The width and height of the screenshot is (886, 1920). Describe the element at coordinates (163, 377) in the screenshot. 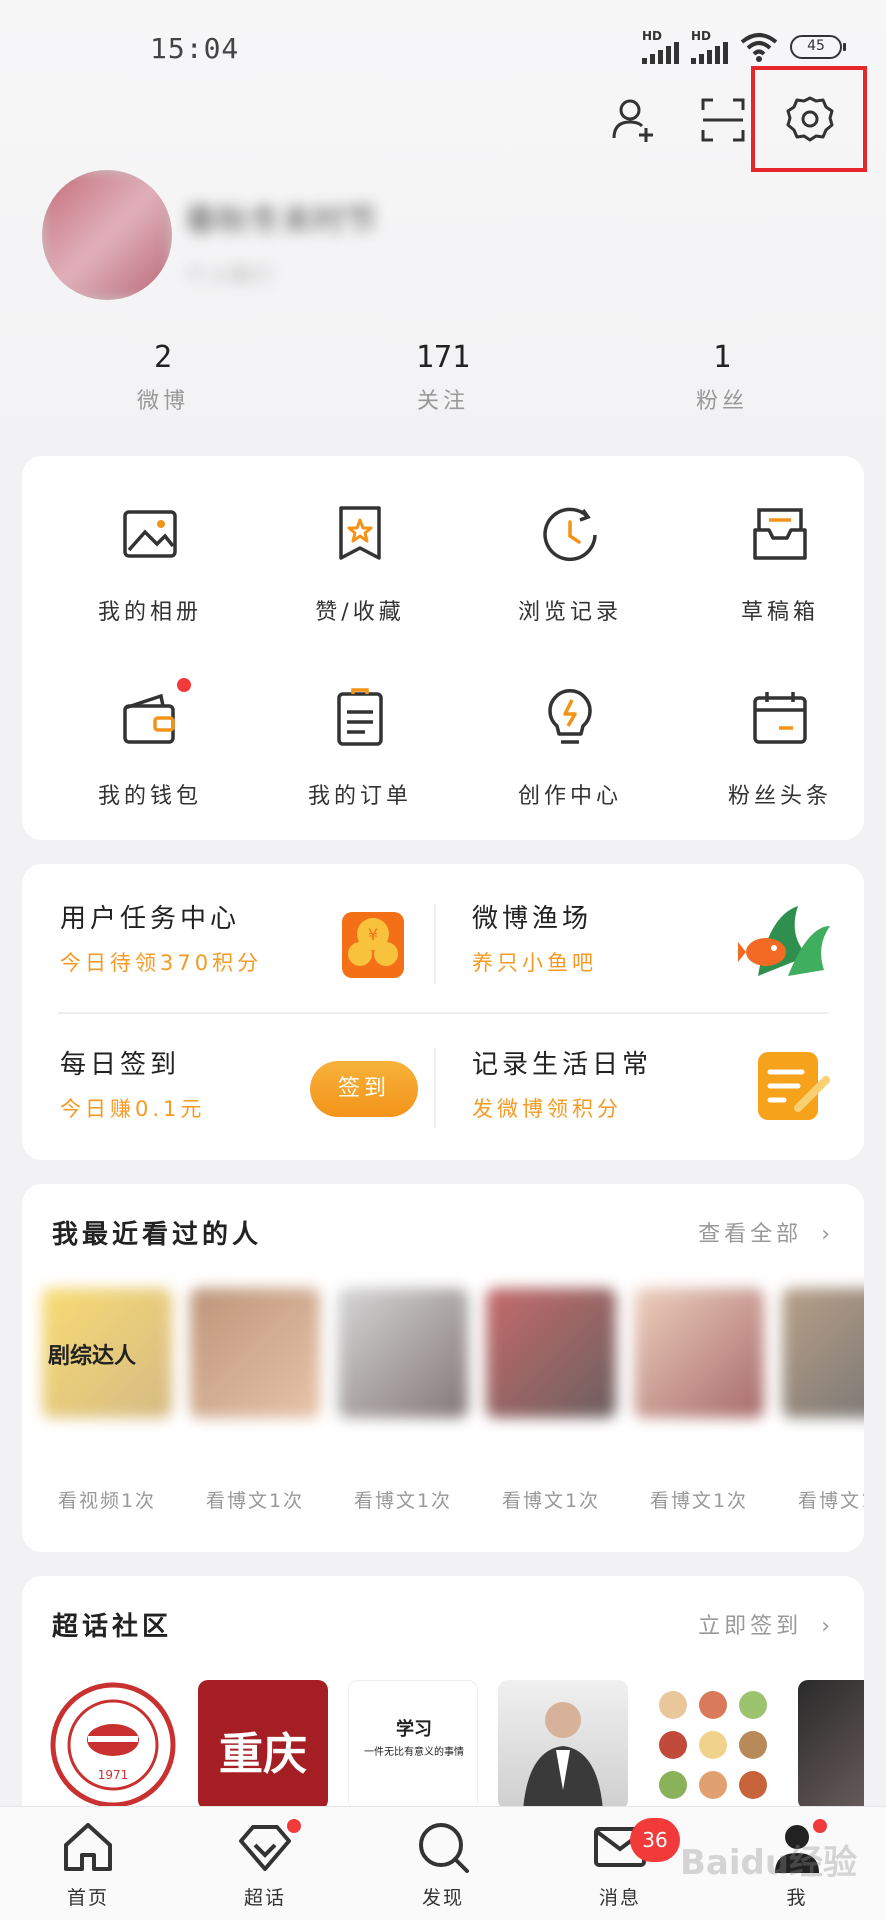

I see `stat-weibo: 2 微博` at that location.